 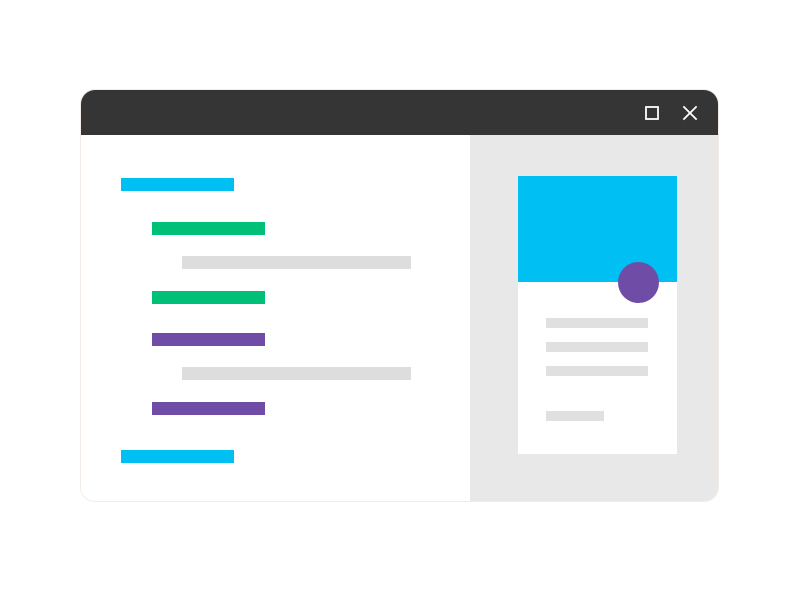 What do you see at coordinates (399, 112) in the screenshot?
I see `title-bar` at bounding box center [399, 112].